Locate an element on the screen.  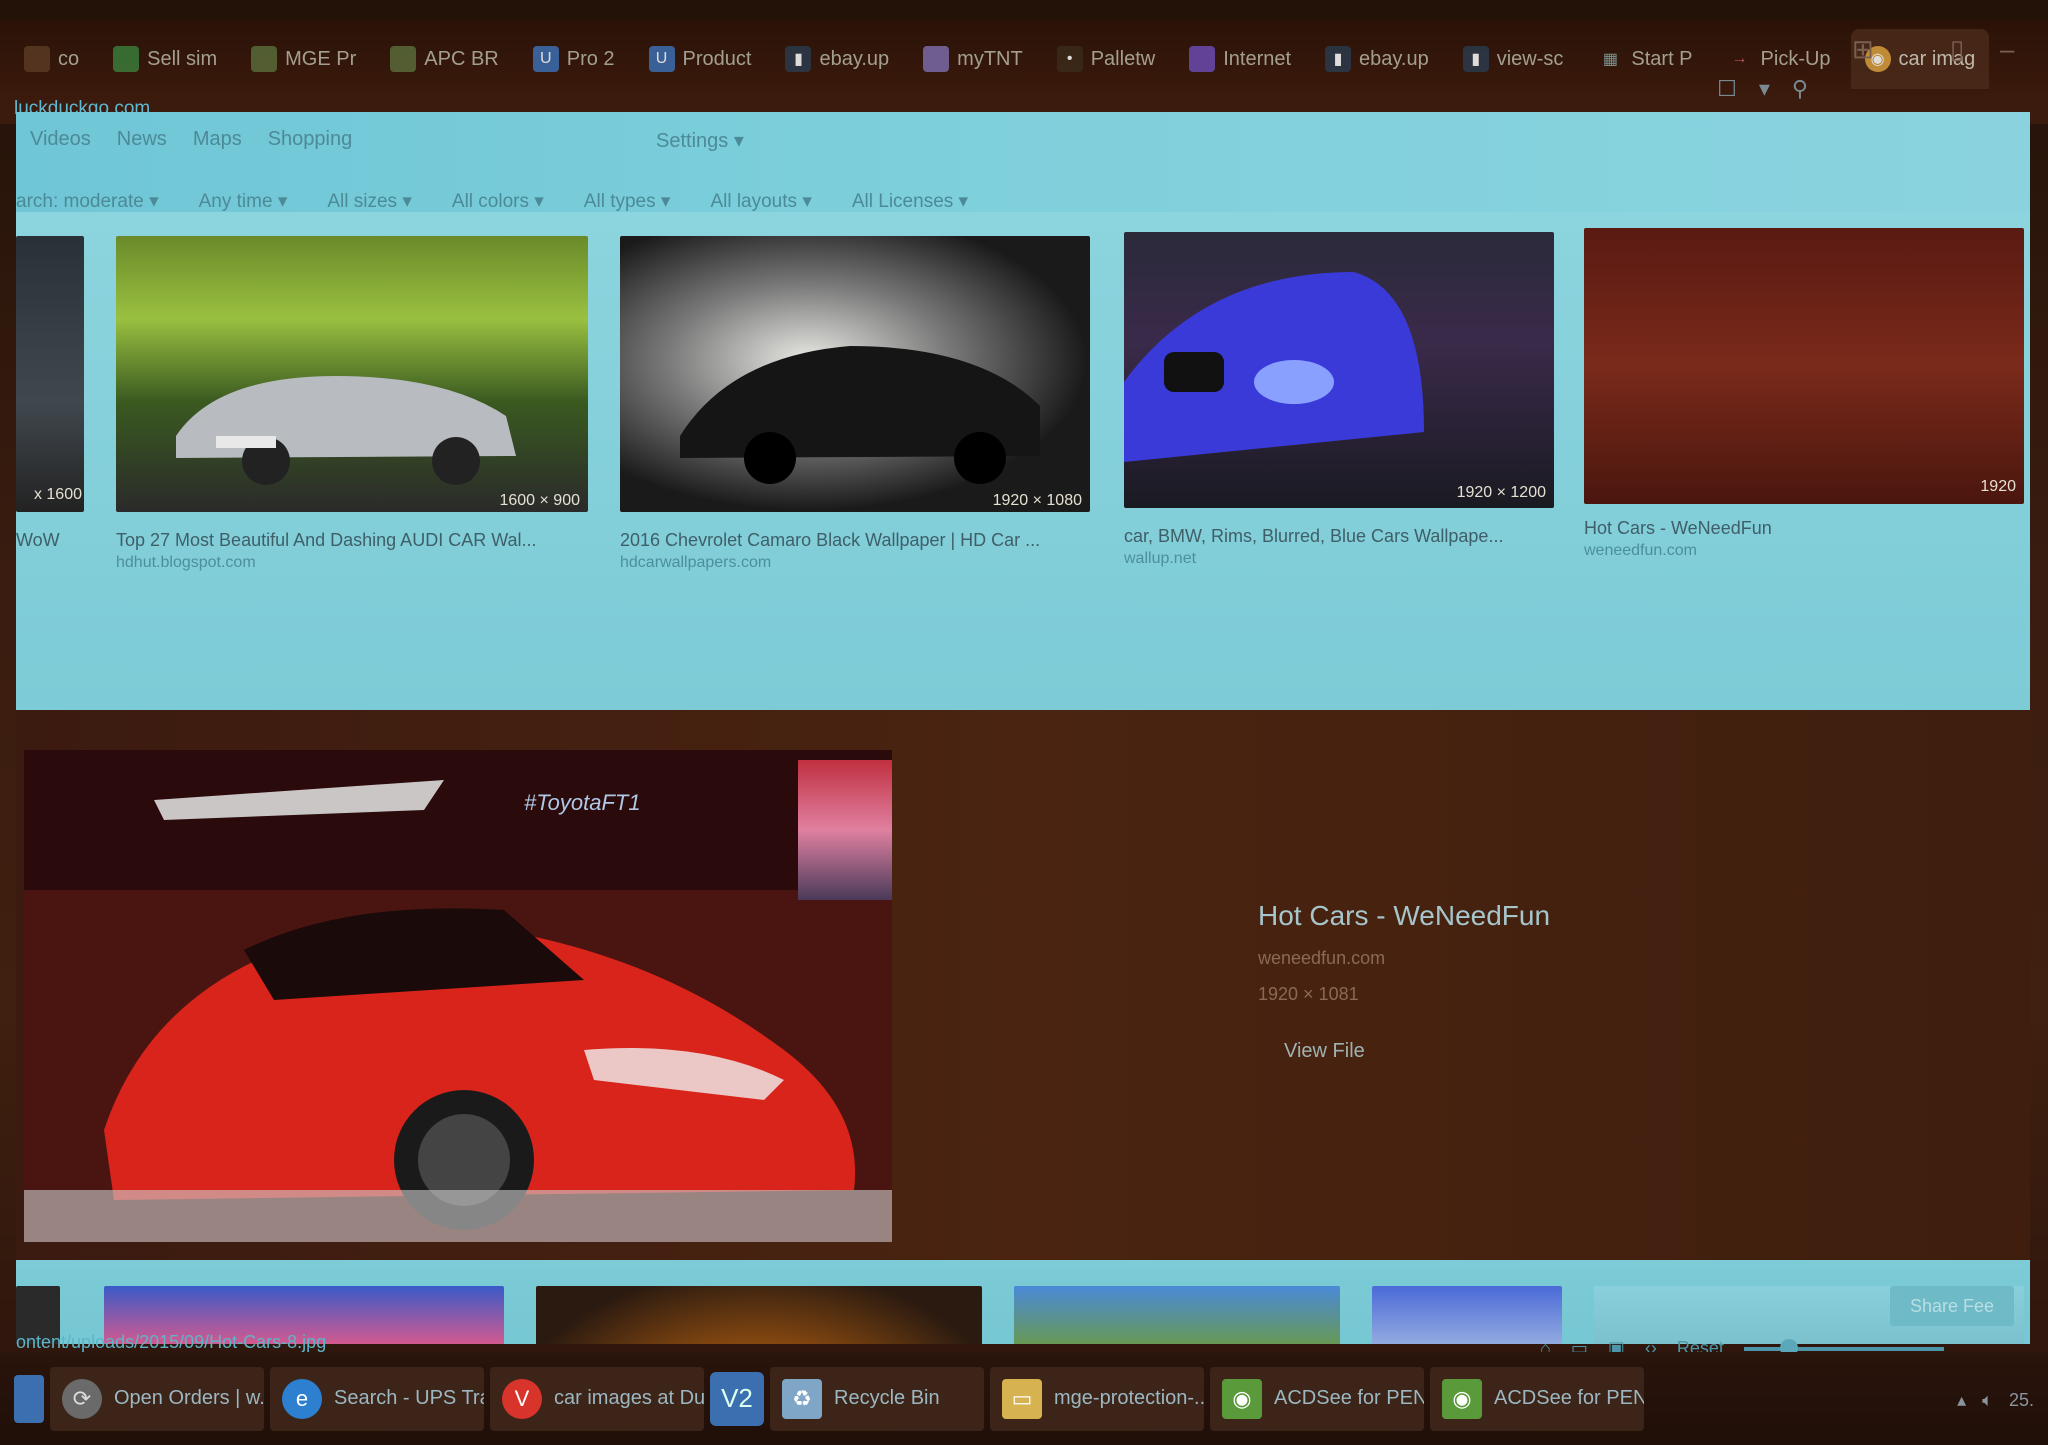
filter-size: All sizes ▾ is located at coordinates (369, 201).